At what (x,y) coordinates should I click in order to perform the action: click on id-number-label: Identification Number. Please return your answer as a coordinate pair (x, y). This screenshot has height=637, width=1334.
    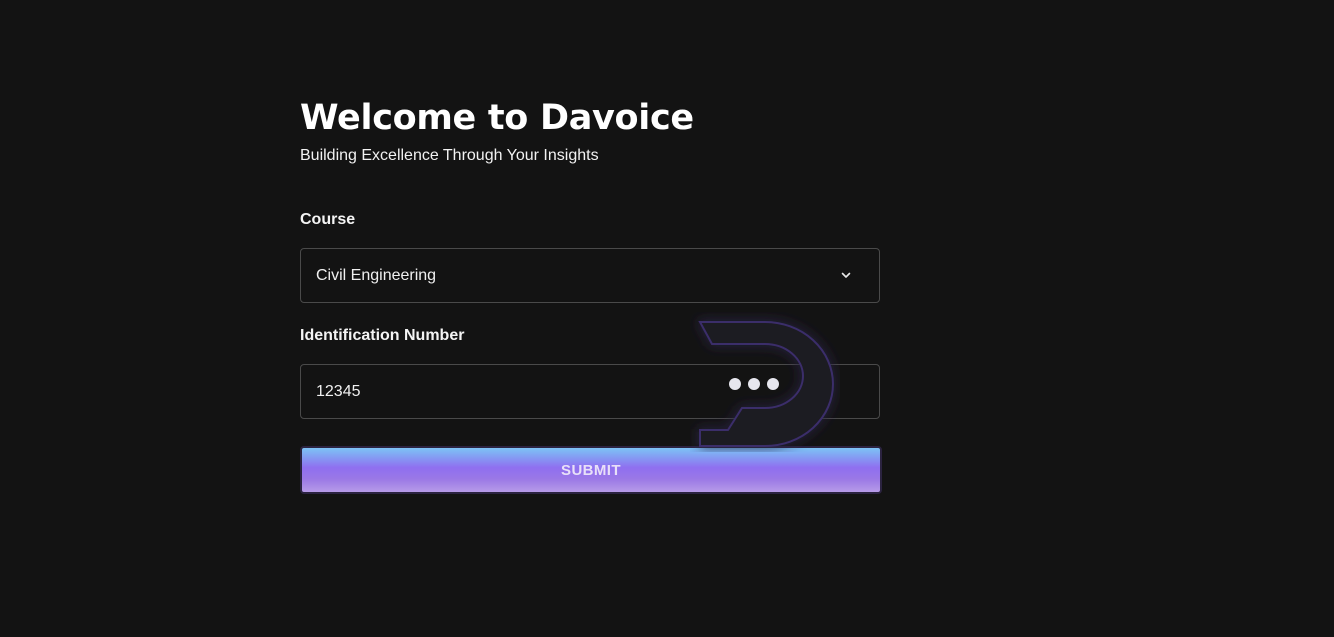
    Looking at the image, I should click on (382, 335).